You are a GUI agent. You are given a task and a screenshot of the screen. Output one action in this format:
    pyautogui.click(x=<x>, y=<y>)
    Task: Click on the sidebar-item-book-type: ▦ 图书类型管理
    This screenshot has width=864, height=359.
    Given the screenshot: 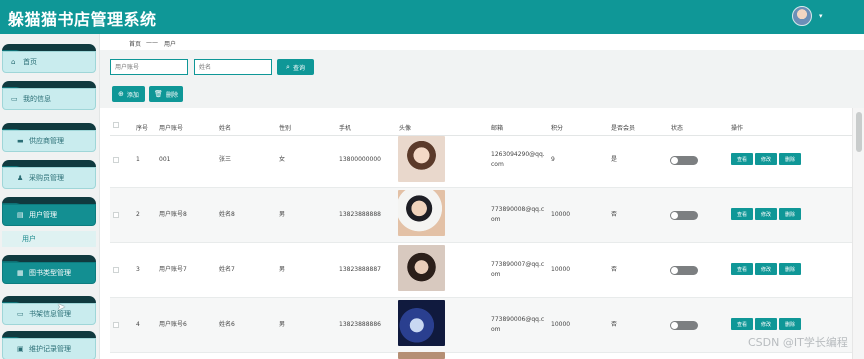 What is the action you would take?
    pyautogui.click(x=49, y=271)
    